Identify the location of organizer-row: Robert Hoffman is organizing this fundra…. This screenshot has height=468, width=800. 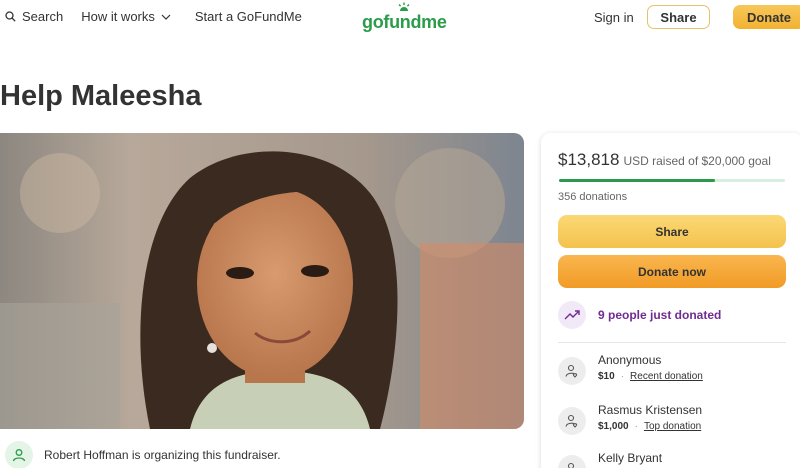
(143, 454).